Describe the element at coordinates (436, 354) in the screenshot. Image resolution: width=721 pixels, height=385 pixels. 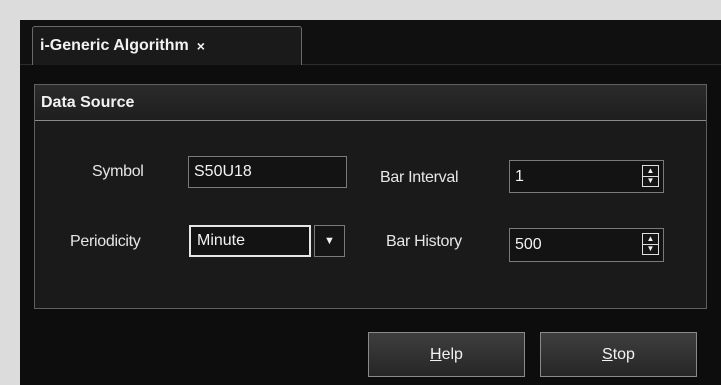
I see `help-mnemonic: H` at that location.